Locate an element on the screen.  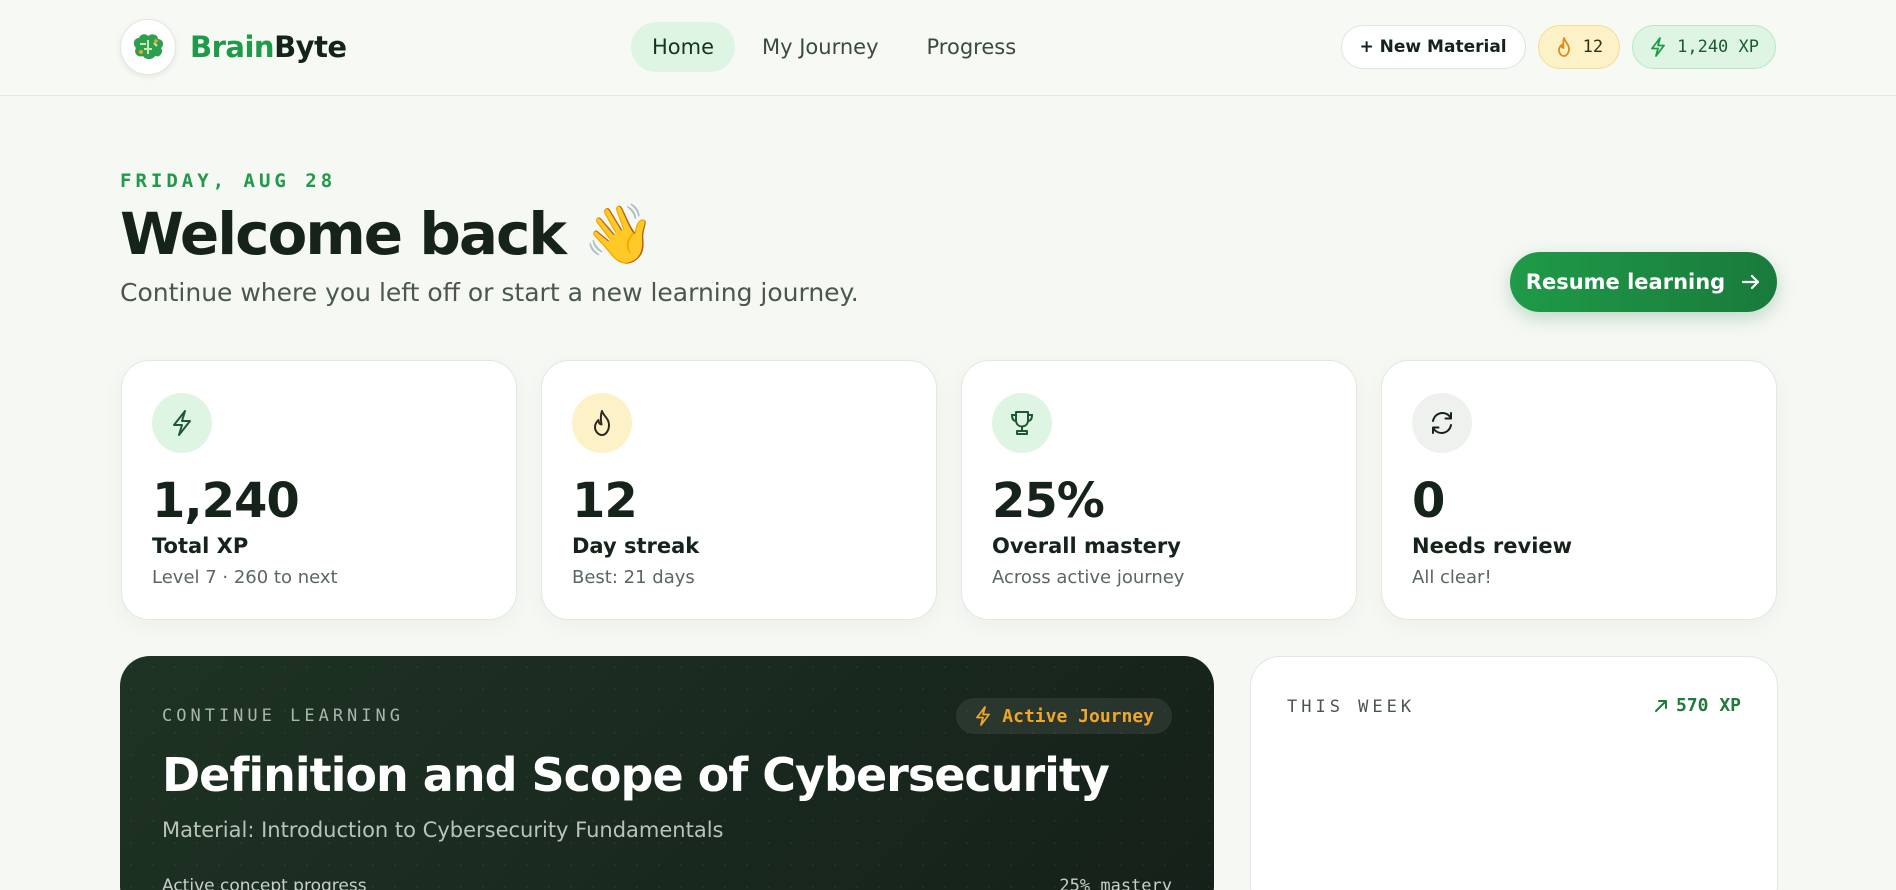
xp-total: 1,240 XP is located at coordinates (1718, 47).